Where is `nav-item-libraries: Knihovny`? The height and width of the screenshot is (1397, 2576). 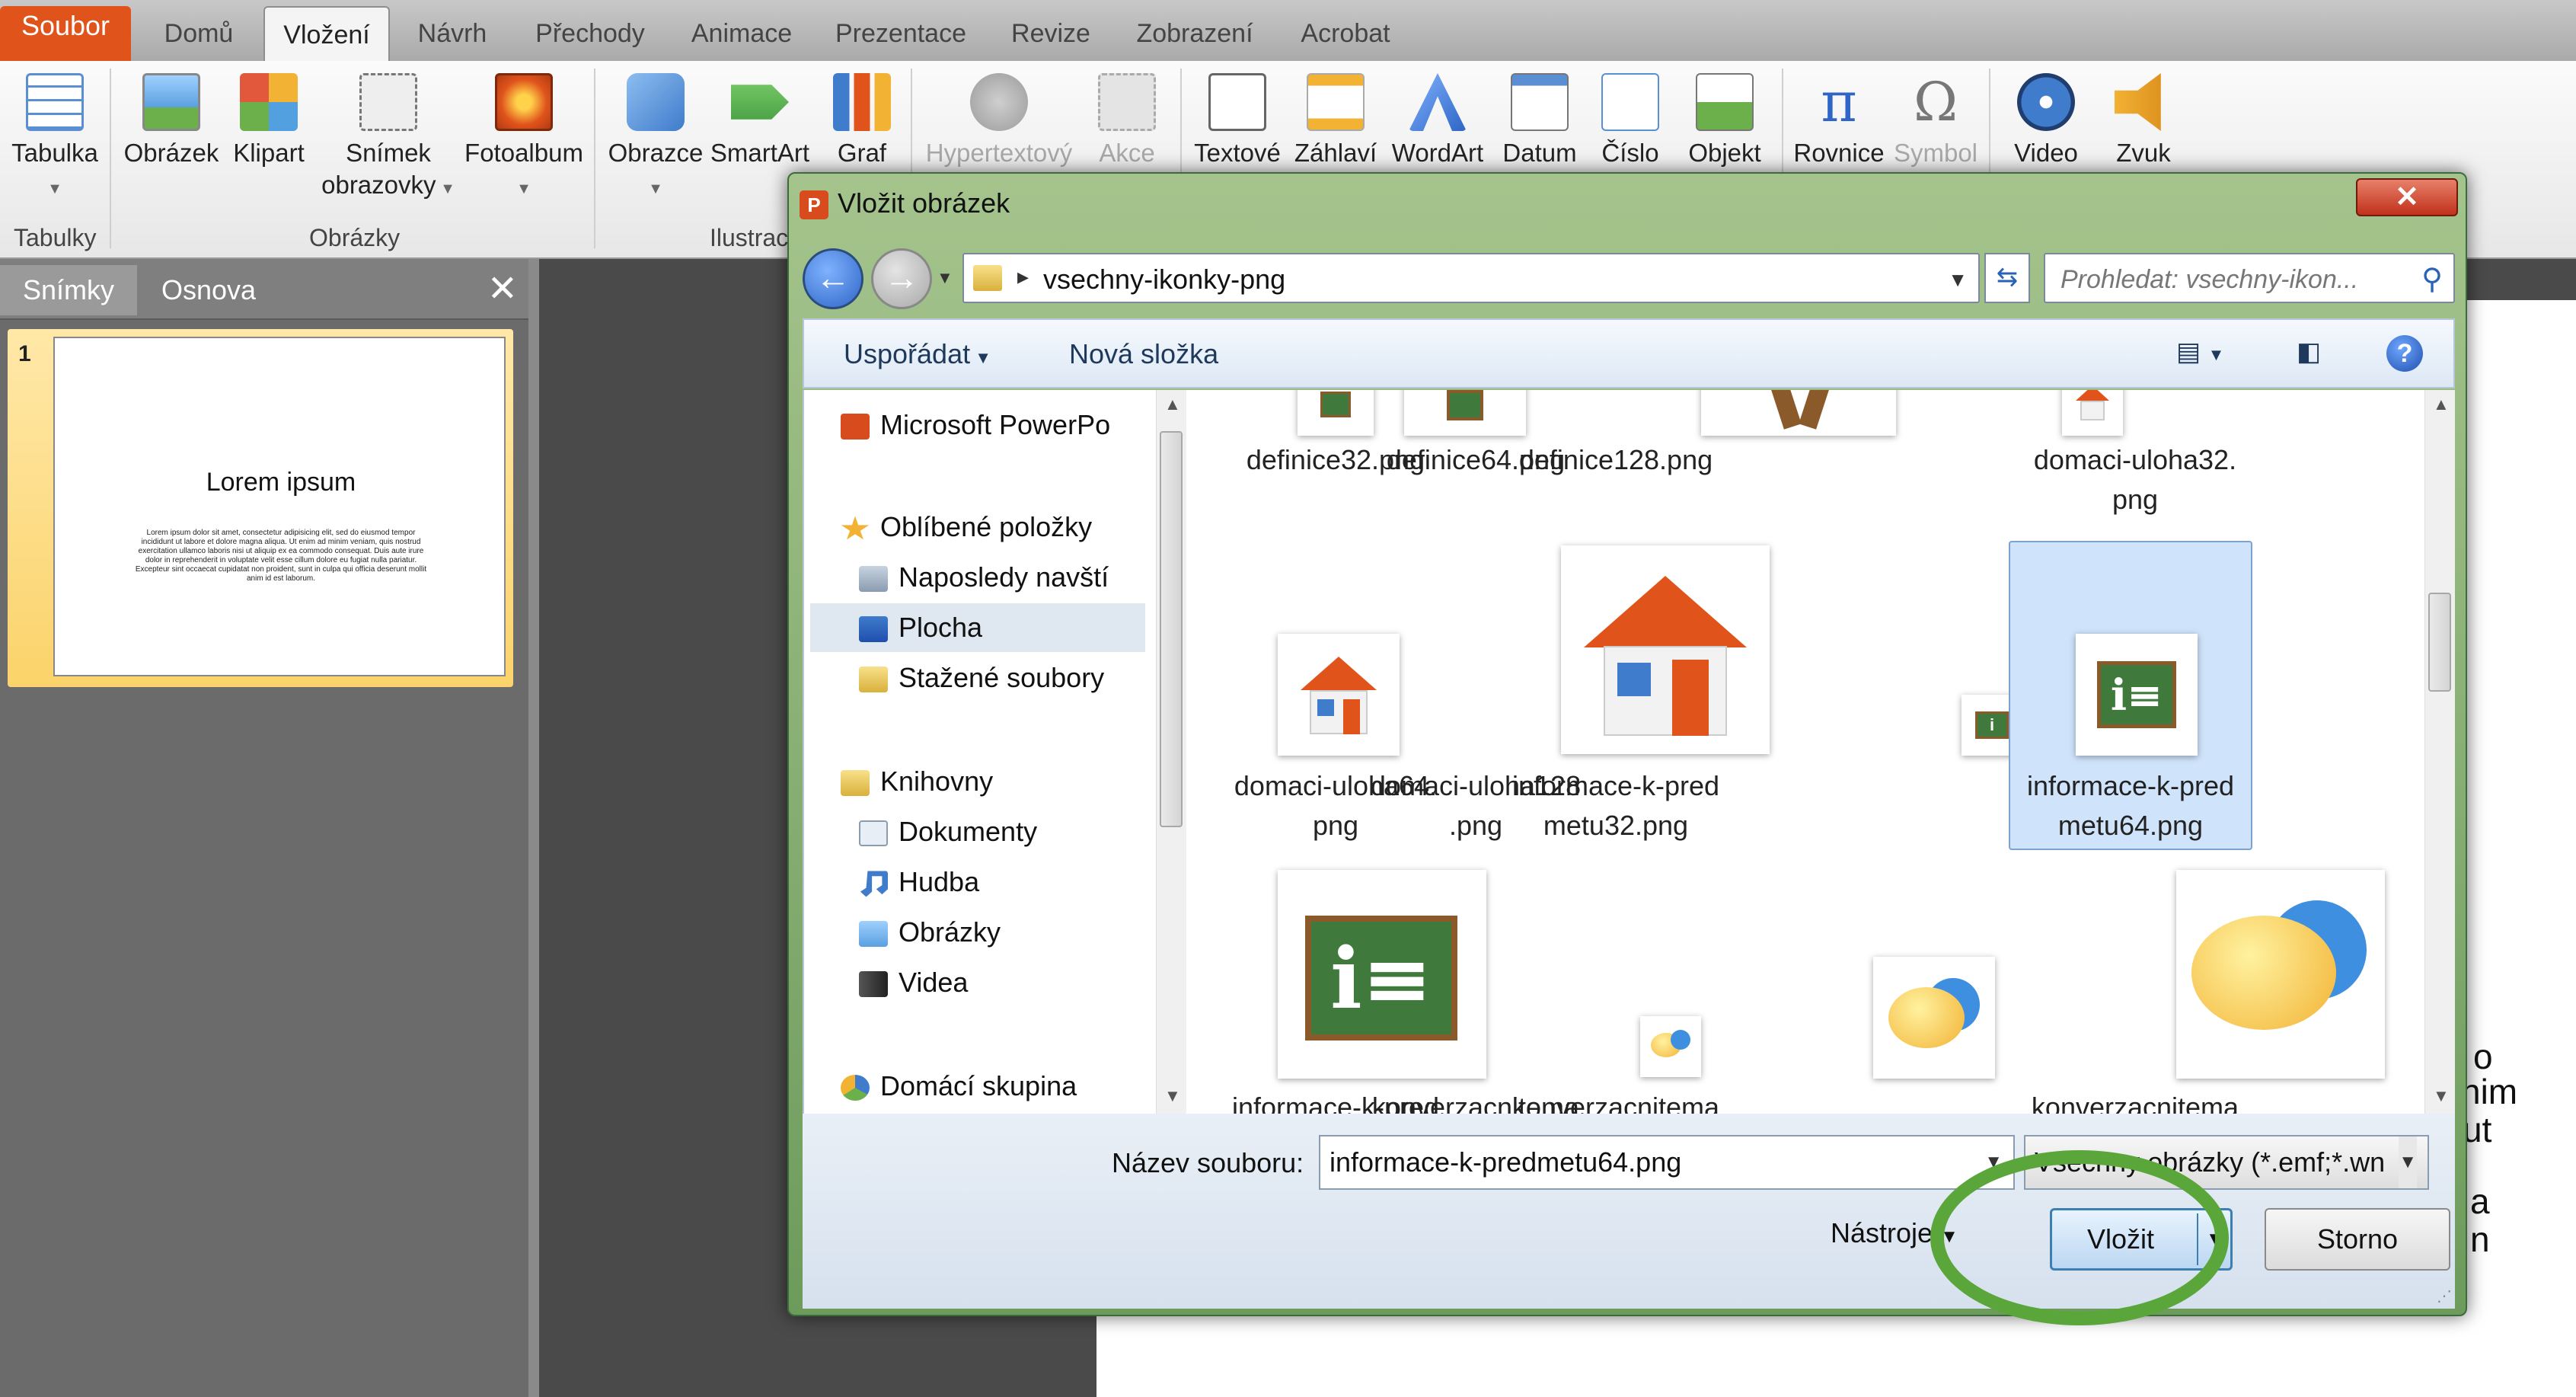 nav-item-libraries: Knihovny is located at coordinates (917, 781).